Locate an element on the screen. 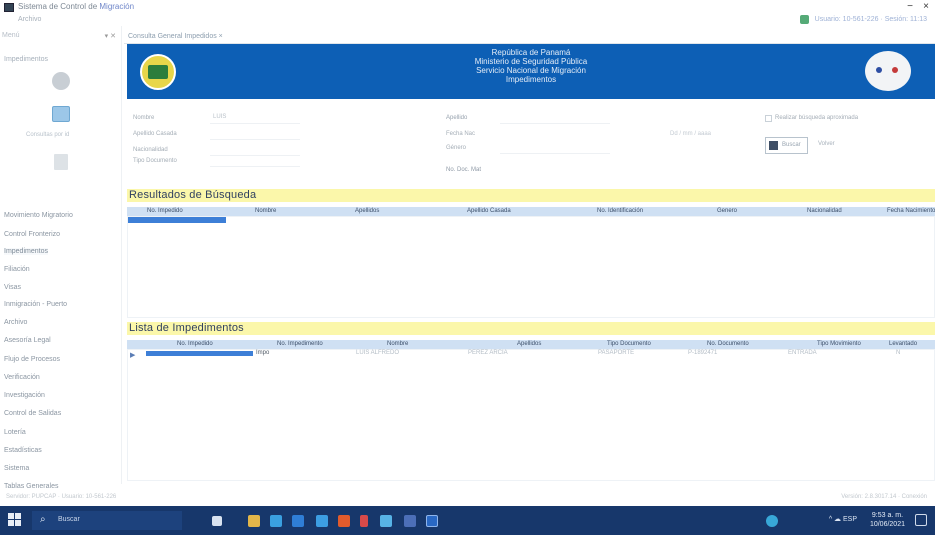 This screenshot has width=935, height=535. sidebar-item-15: Tablas Generales is located at coordinates (31, 486).